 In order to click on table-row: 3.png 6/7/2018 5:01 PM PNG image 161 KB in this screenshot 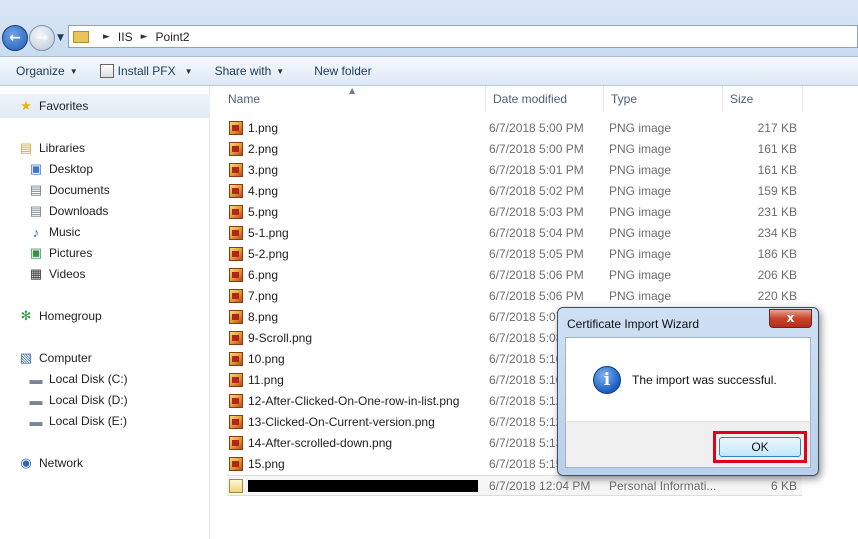, I will do `click(514, 170)`.